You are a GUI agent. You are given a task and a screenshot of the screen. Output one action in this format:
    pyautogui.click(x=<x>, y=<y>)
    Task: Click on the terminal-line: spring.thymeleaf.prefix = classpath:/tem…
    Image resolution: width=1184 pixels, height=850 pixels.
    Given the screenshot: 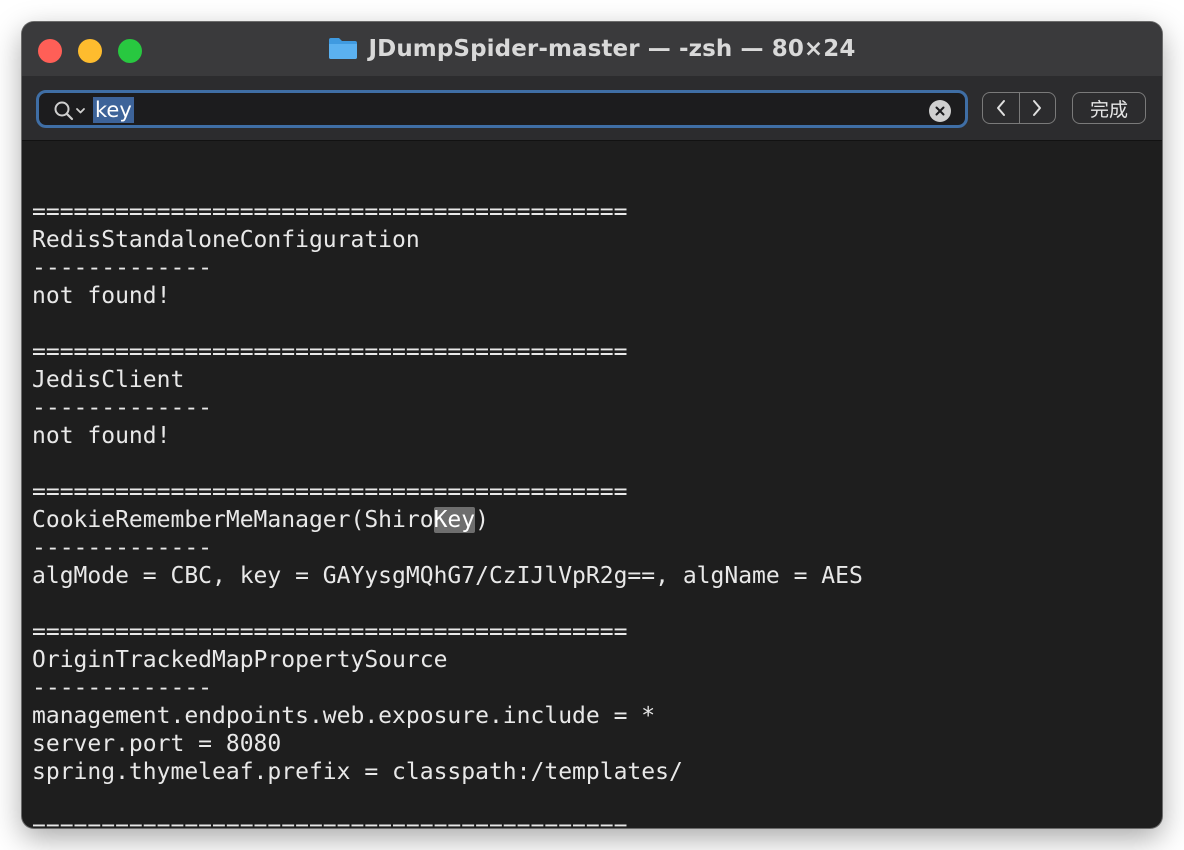 What is the action you would take?
    pyautogui.click(x=357, y=772)
    